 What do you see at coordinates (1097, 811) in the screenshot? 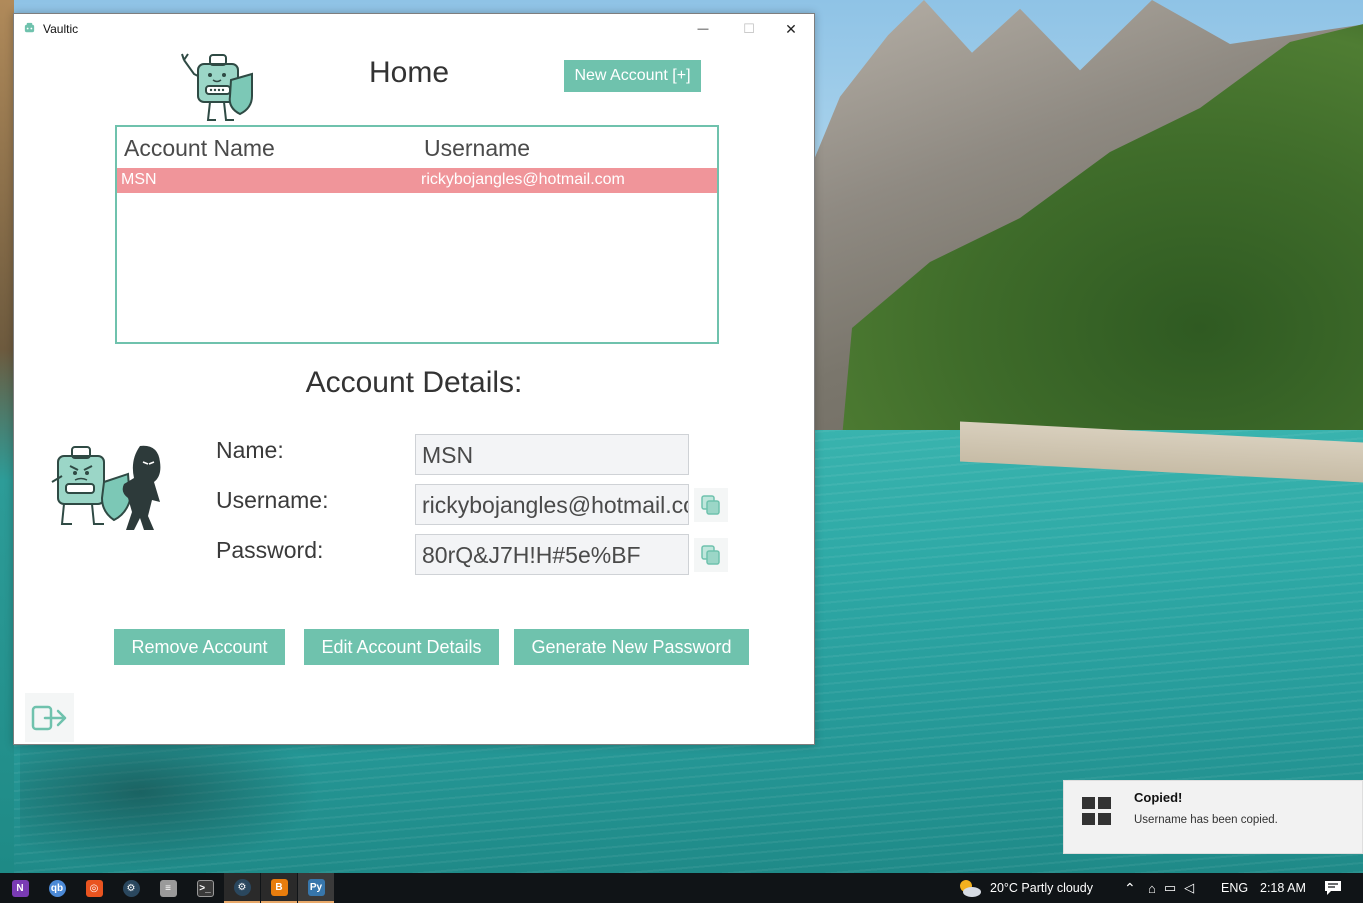
I see `windows-app-icon` at bounding box center [1097, 811].